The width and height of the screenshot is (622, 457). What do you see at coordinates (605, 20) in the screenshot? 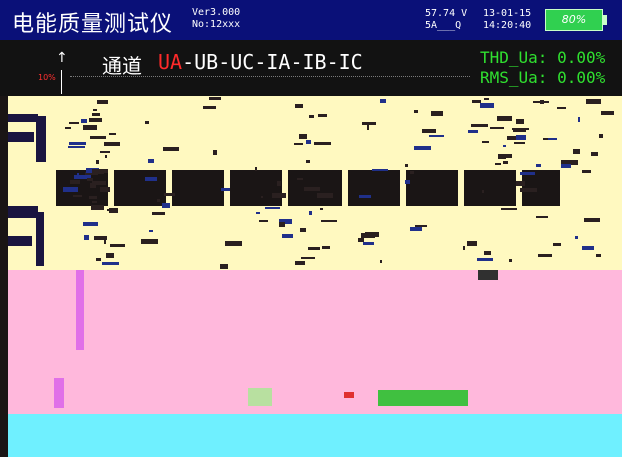
I see `battery-tip` at bounding box center [605, 20].